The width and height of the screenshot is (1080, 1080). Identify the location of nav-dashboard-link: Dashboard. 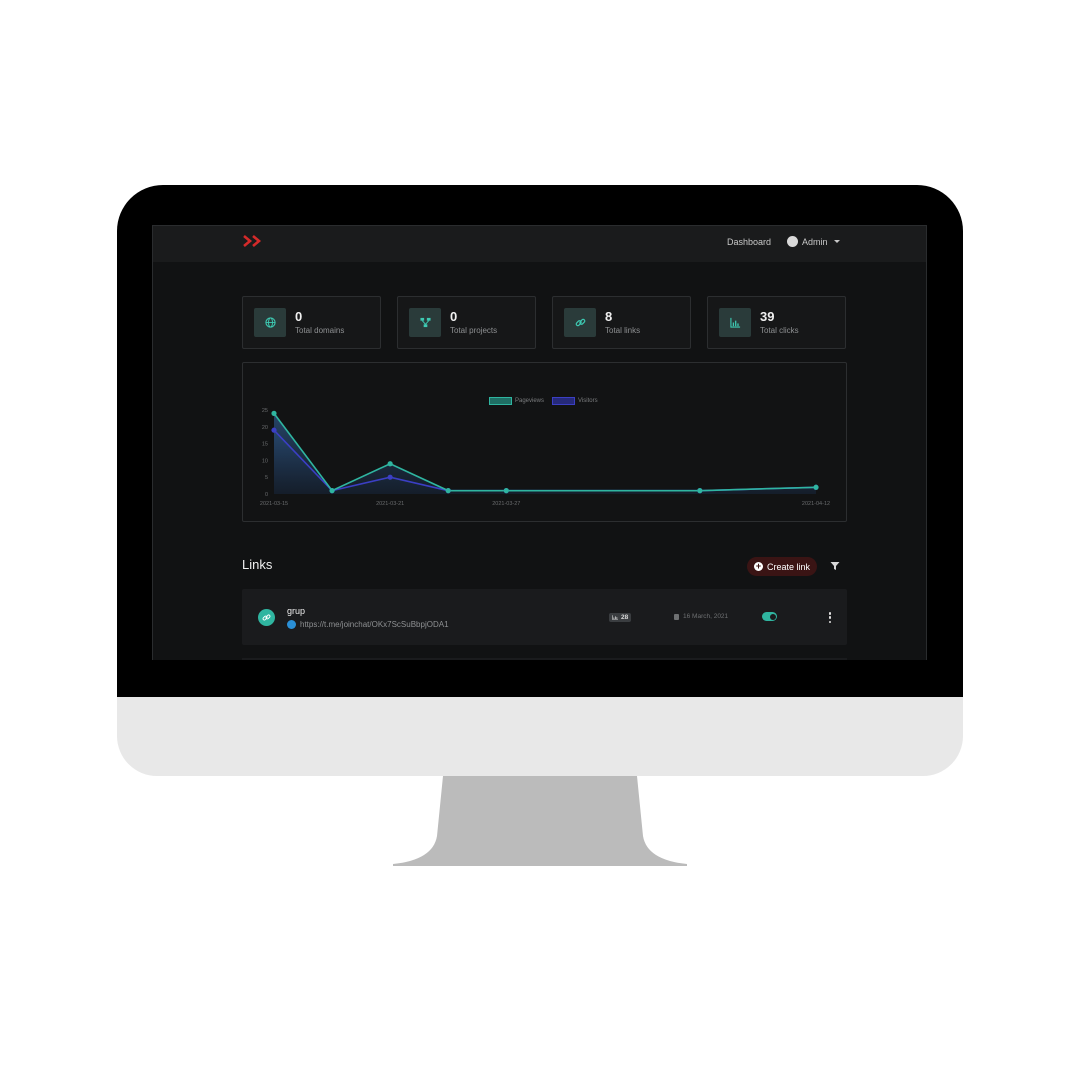
(749, 242).